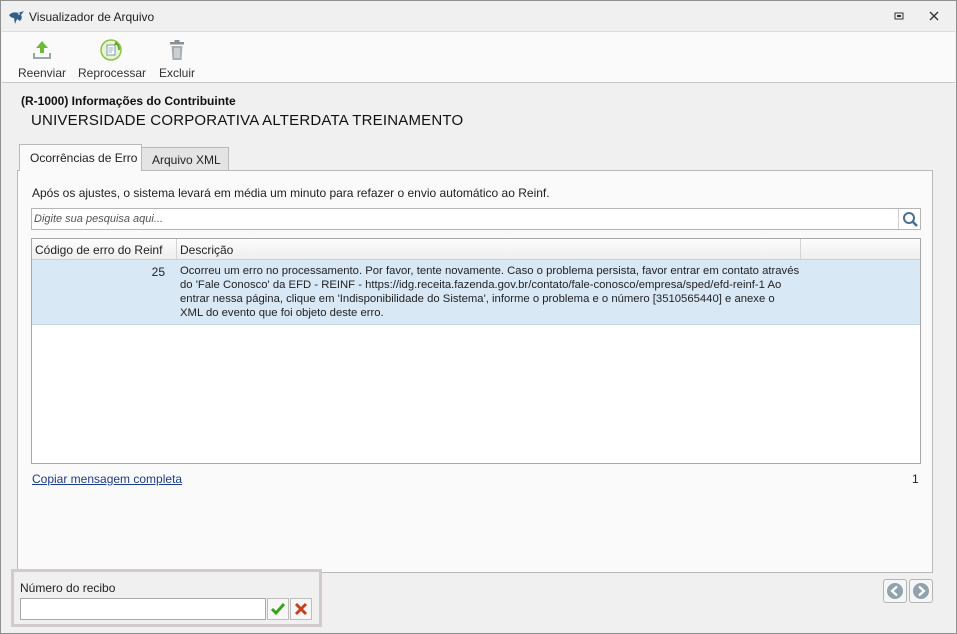  Describe the element at coordinates (158, 272) in the screenshot. I see `error-code-cell: 25` at that location.